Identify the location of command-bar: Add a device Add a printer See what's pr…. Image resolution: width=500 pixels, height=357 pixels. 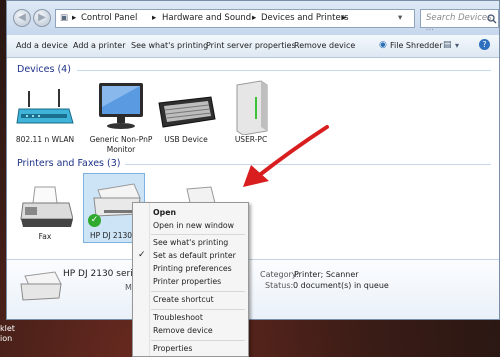
(253, 46).